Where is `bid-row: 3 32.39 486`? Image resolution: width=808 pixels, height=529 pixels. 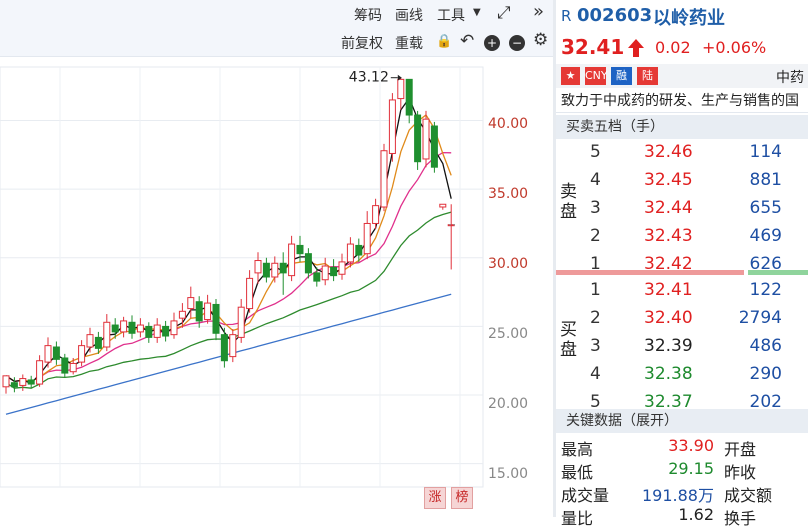 bid-row: 3 32.39 486 is located at coordinates (695, 347).